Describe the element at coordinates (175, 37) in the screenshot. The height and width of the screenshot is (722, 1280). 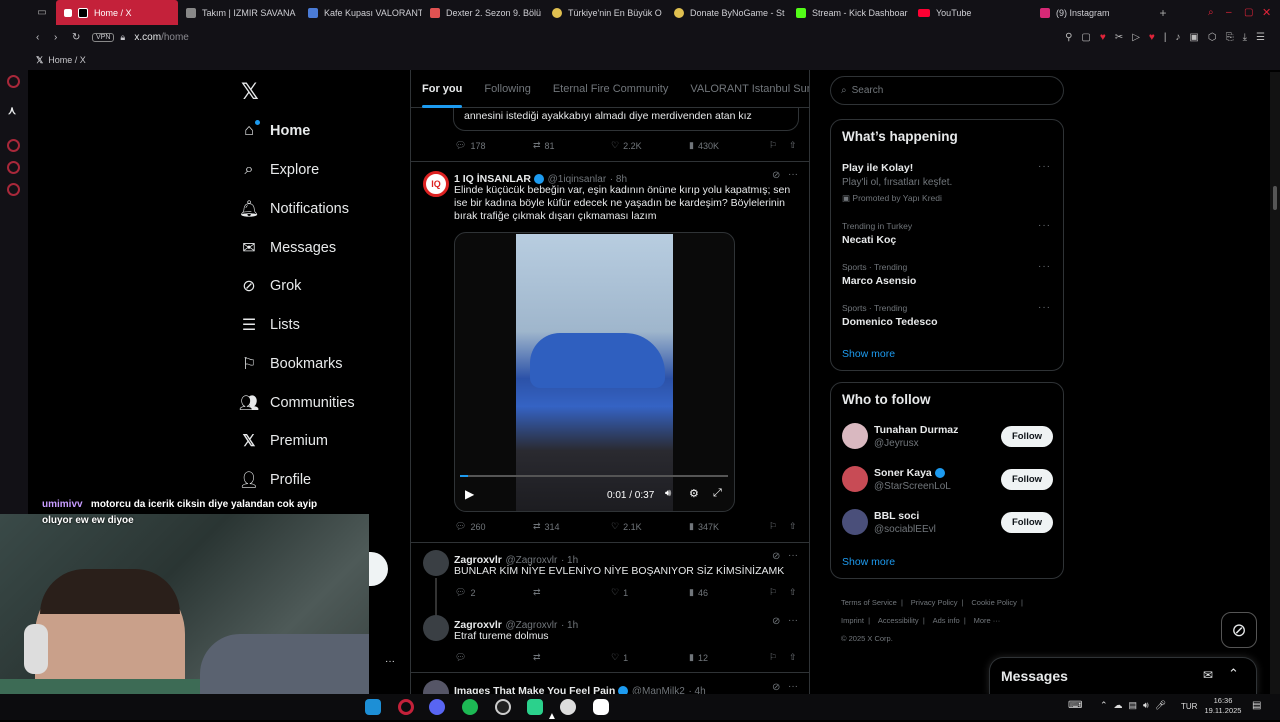
I see `url-path: /home` at that location.